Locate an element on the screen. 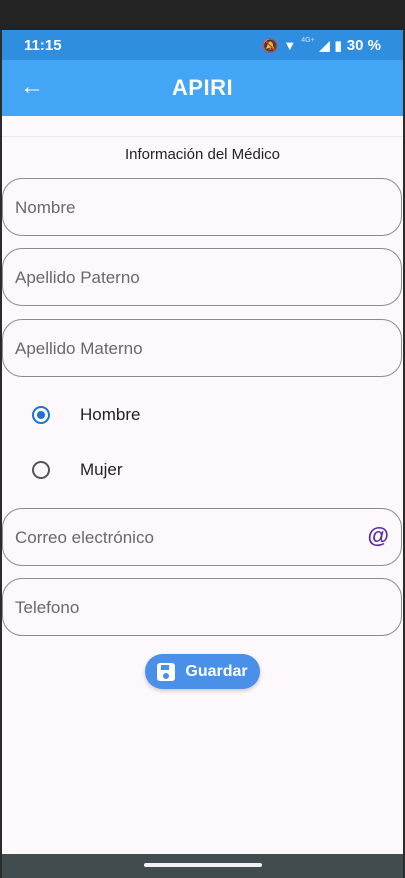 This screenshot has height=878, width=405. section-title: Información del Médico is located at coordinates (202, 154).